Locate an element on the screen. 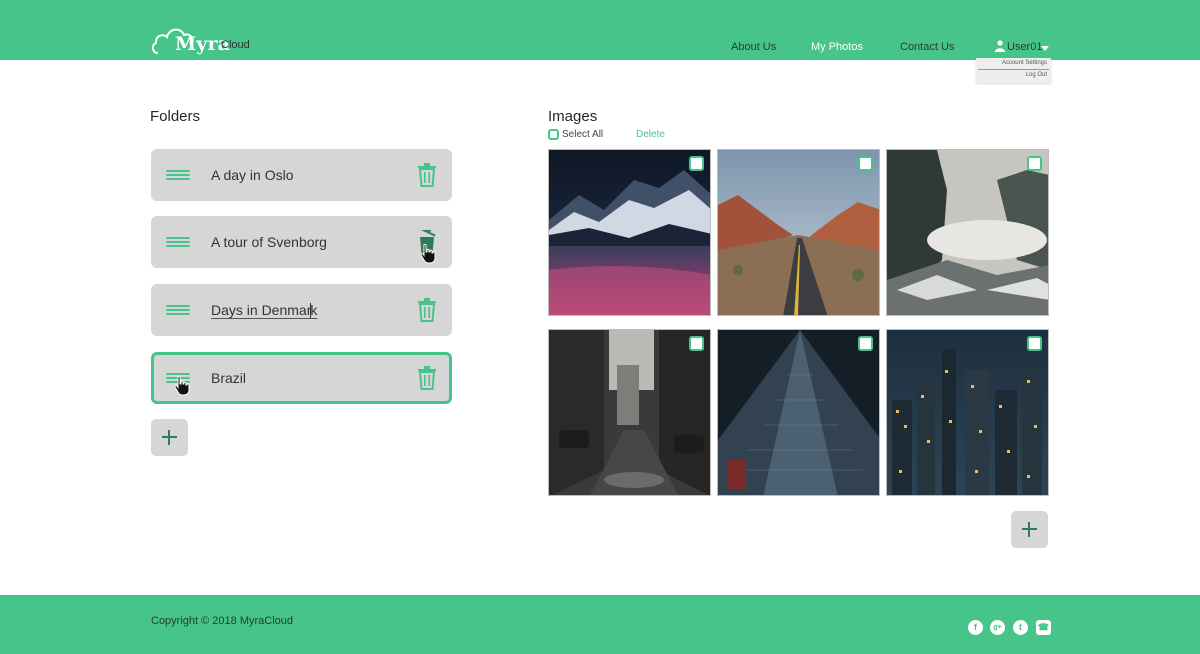 Image resolution: width=1200 pixels, height=654 pixels. images-heading: Images is located at coordinates (573, 116).